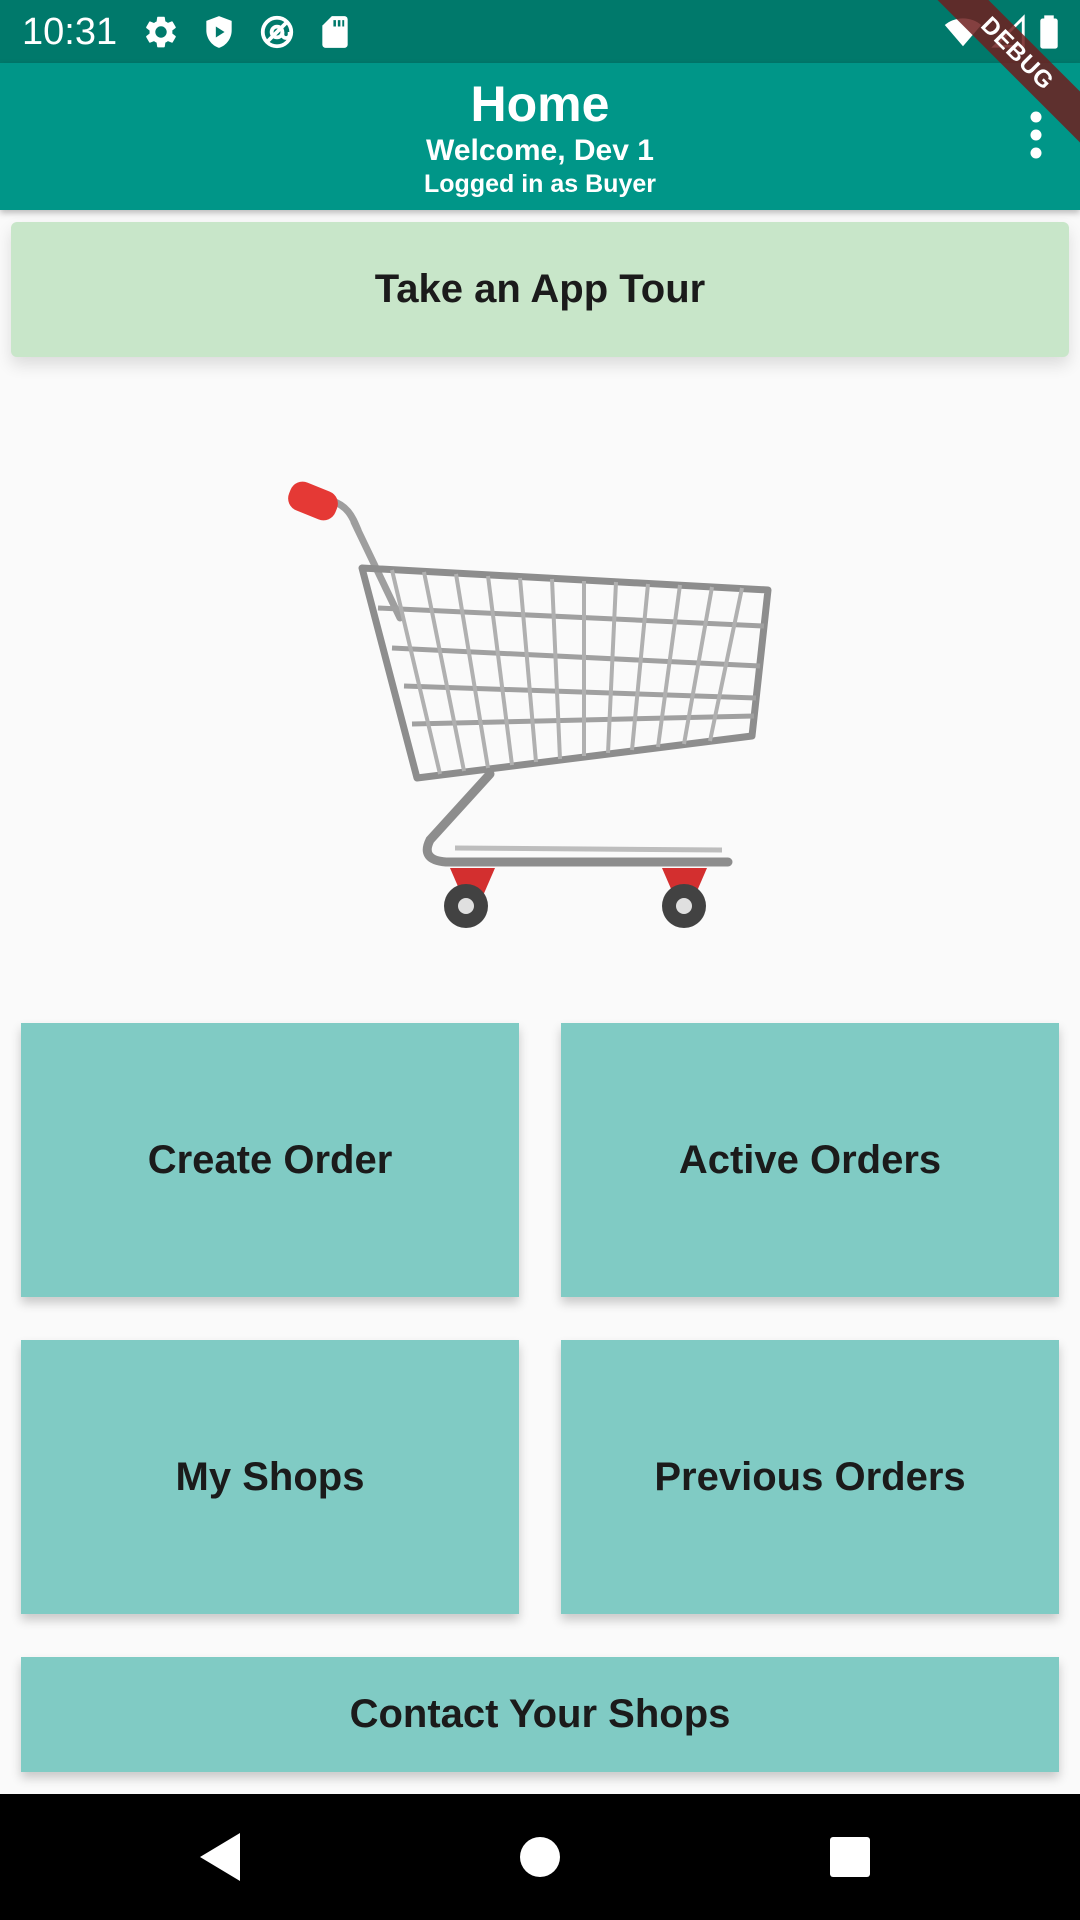 The width and height of the screenshot is (1080, 1920). I want to click on back-icon, so click(224, 1857).